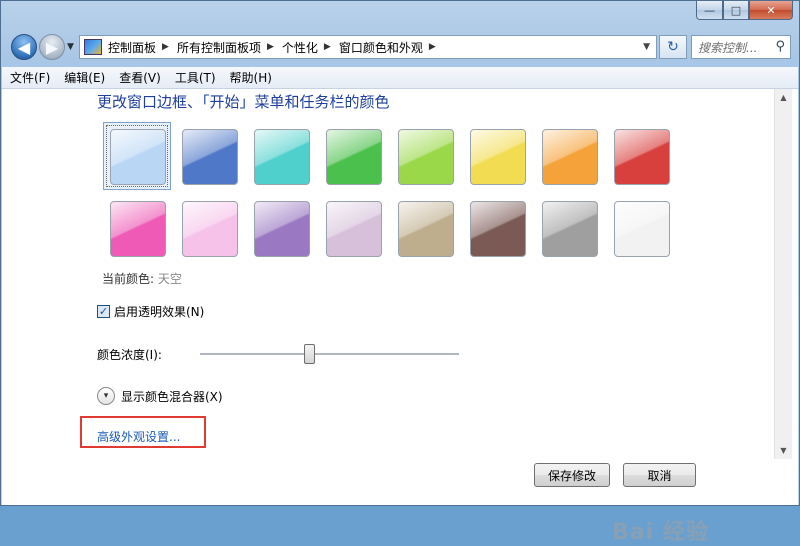  What do you see at coordinates (251, 77) in the screenshot?
I see `menu-item: 帮助(H)` at bounding box center [251, 77].